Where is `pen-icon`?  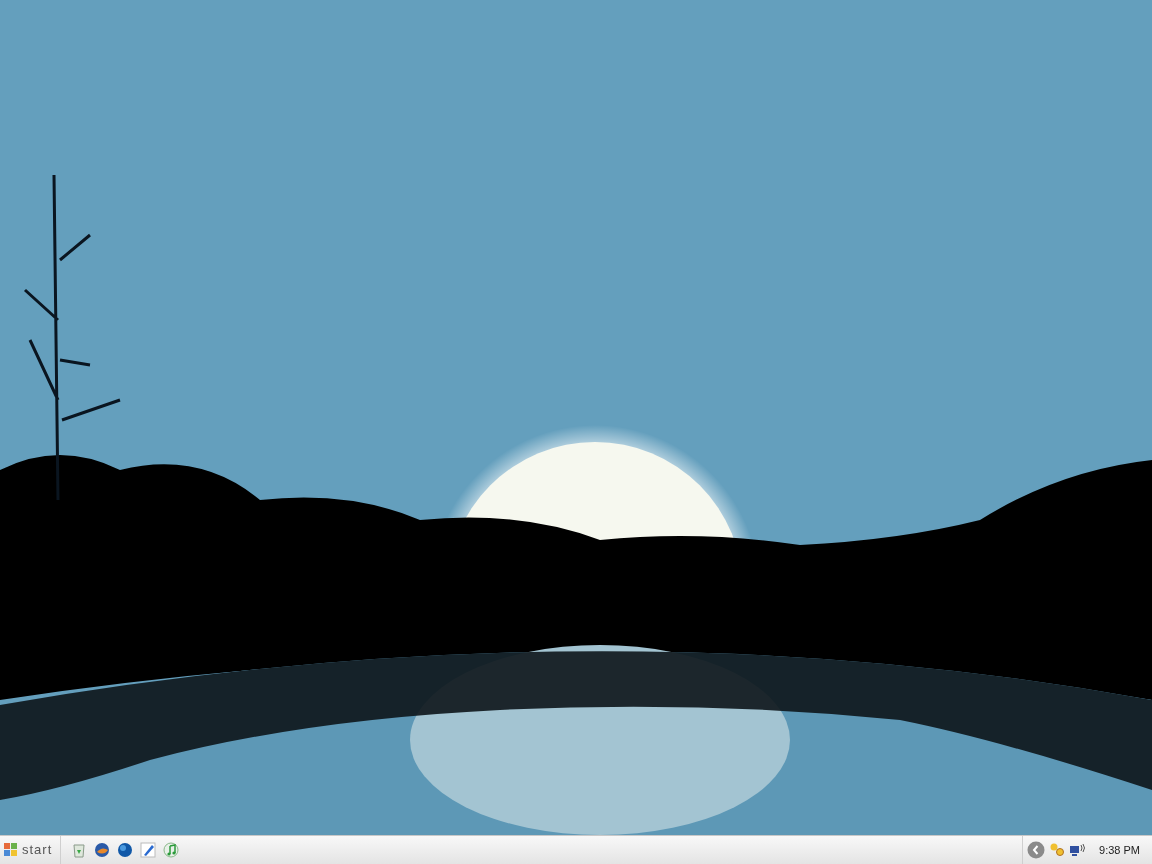
pen-icon is located at coordinates (148, 850).